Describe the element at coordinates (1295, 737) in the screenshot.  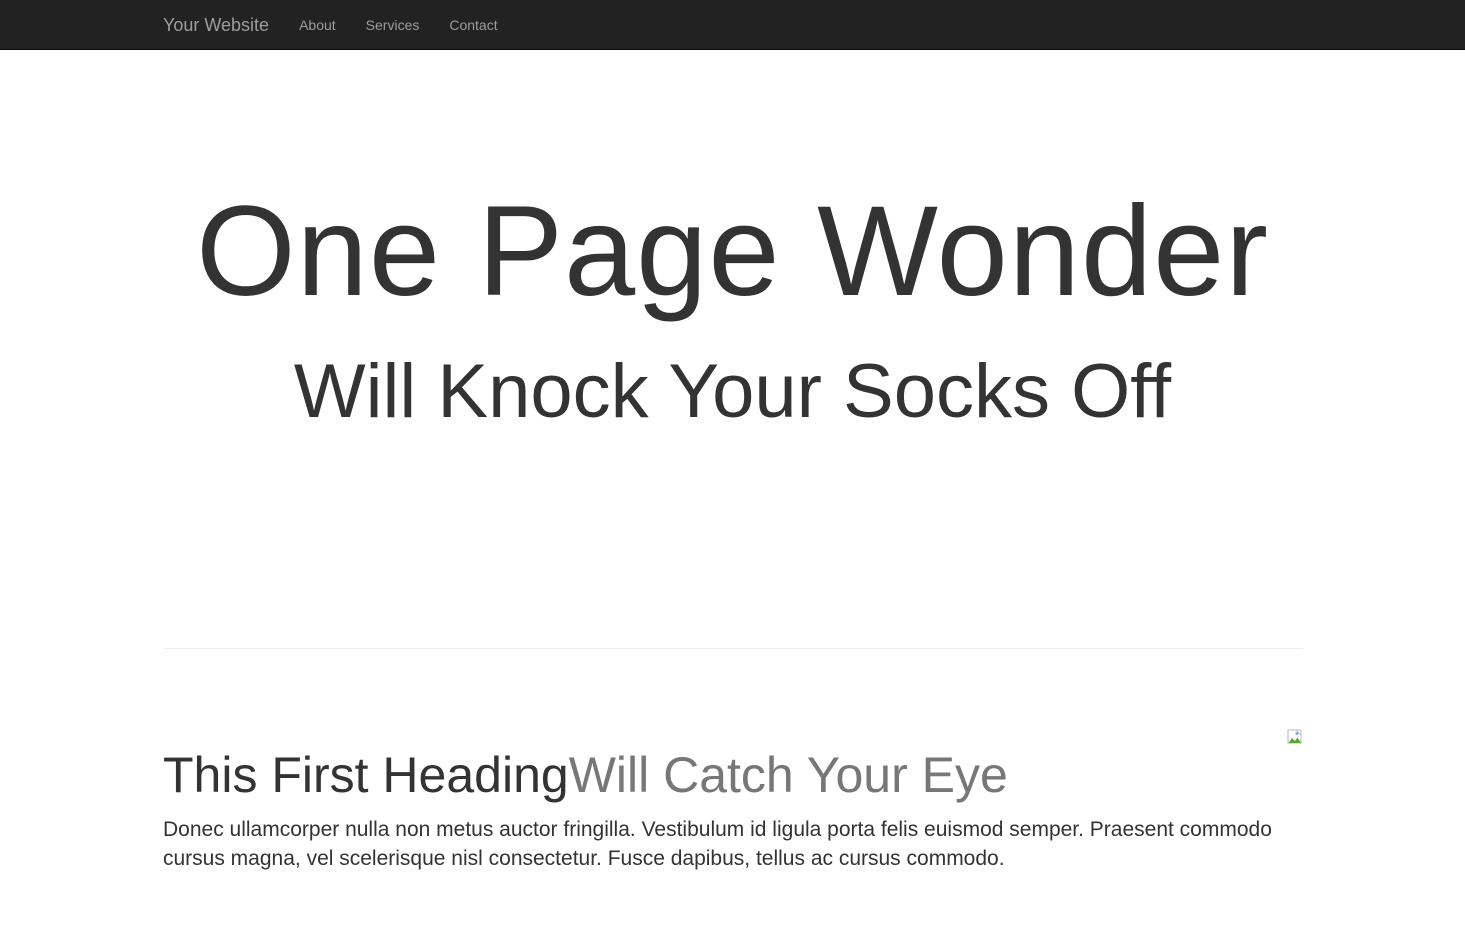
I see `broken-image-icon` at that location.